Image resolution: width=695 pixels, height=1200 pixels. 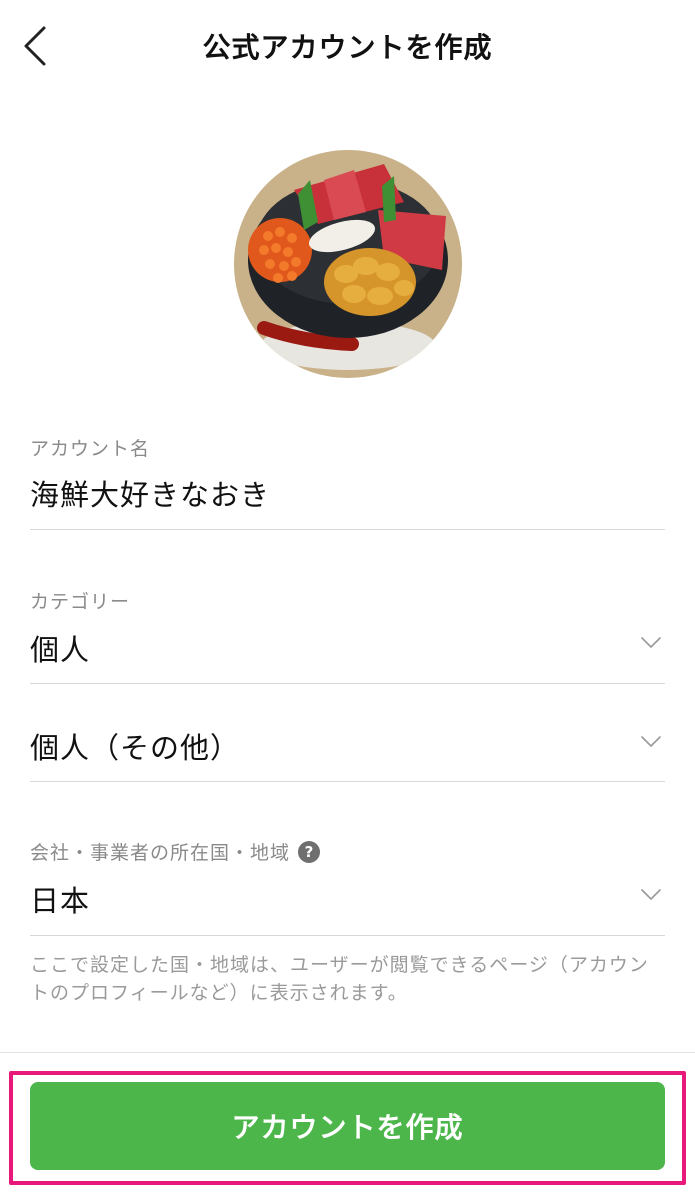 I want to click on subcategory-select: 個人（その他）, so click(x=347, y=733).